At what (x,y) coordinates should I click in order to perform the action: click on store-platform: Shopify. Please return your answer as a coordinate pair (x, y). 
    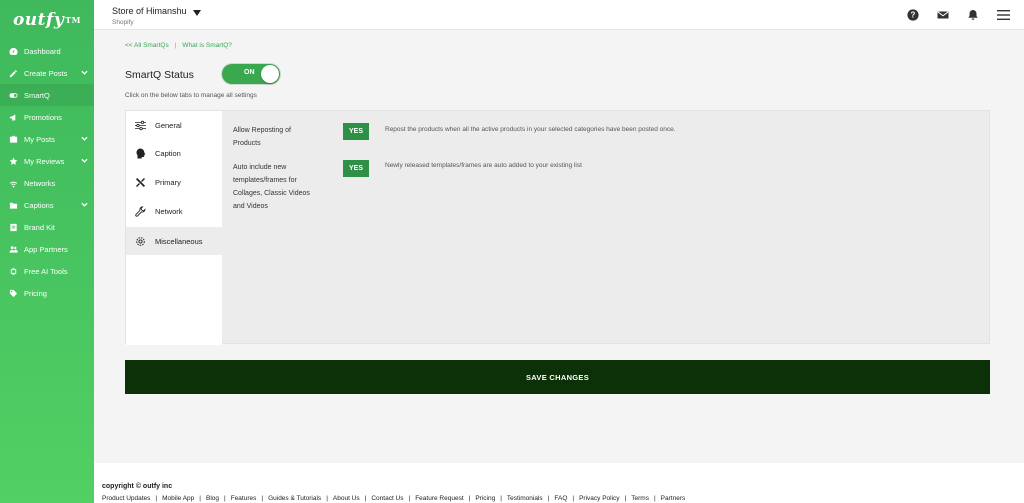
    Looking at the image, I should click on (123, 22).